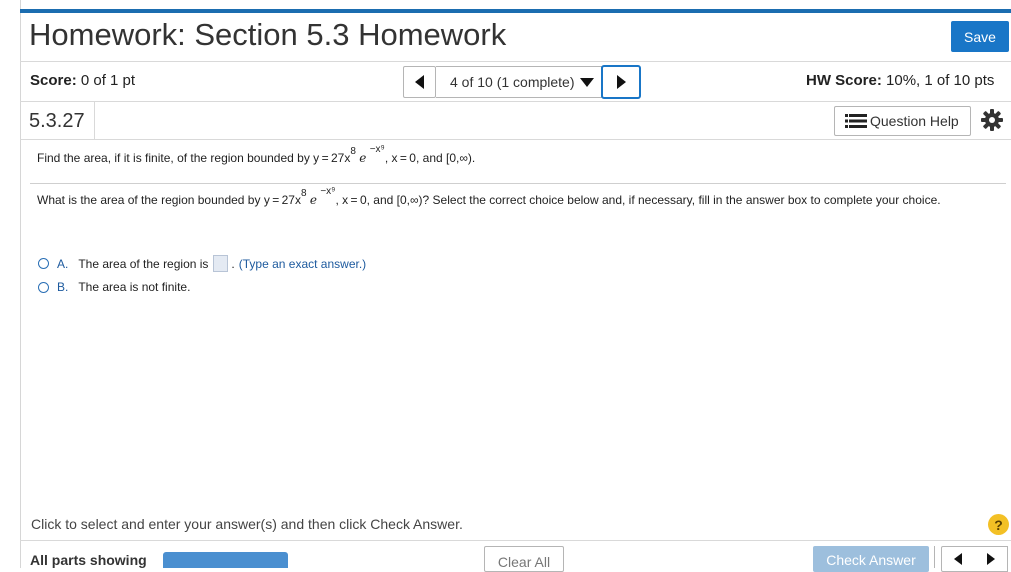  I want to click on choice-a-radio, so click(43, 263).